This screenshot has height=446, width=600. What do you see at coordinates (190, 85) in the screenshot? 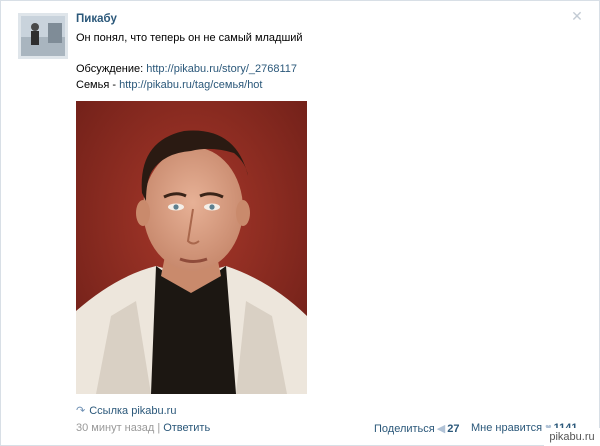
I see `family-tag-link: http://pikabu.ru/tag/семья/hot` at bounding box center [190, 85].